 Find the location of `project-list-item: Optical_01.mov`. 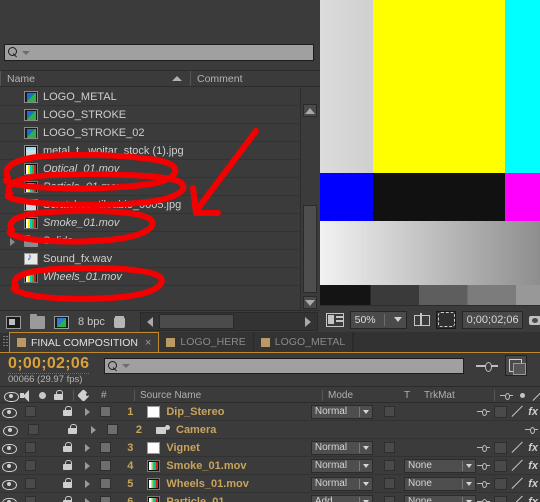

project-list-item: Optical_01.mov is located at coordinates (150, 169).